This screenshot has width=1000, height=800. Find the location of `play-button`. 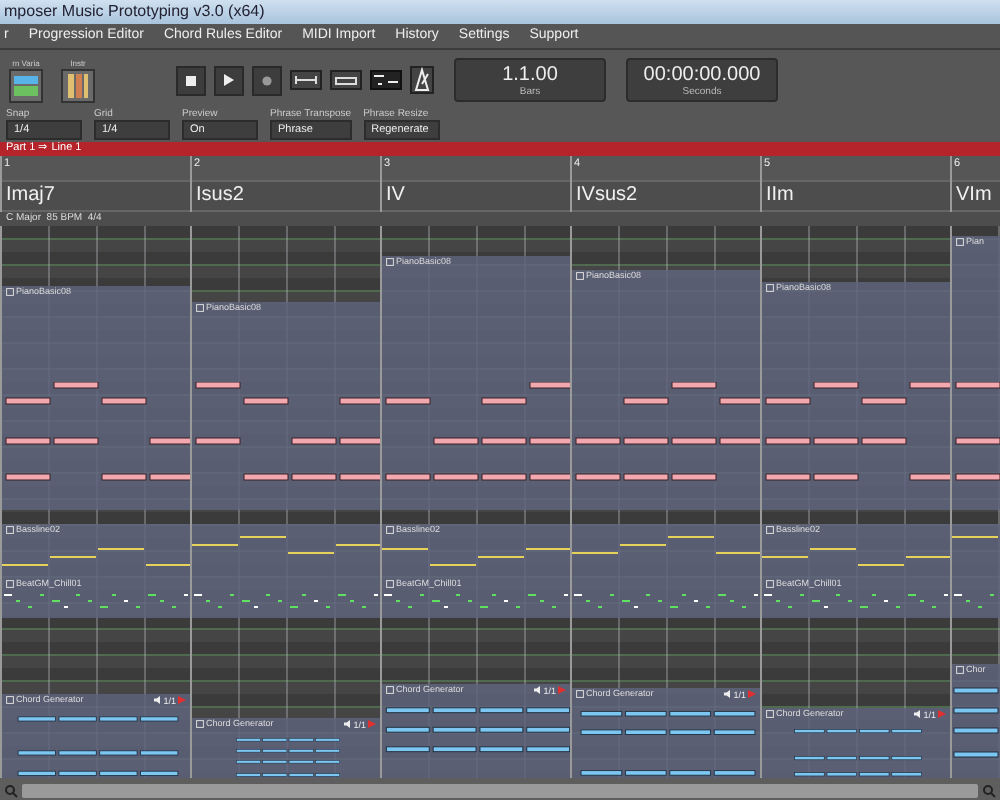

play-button is located at coordinates (229, 80).